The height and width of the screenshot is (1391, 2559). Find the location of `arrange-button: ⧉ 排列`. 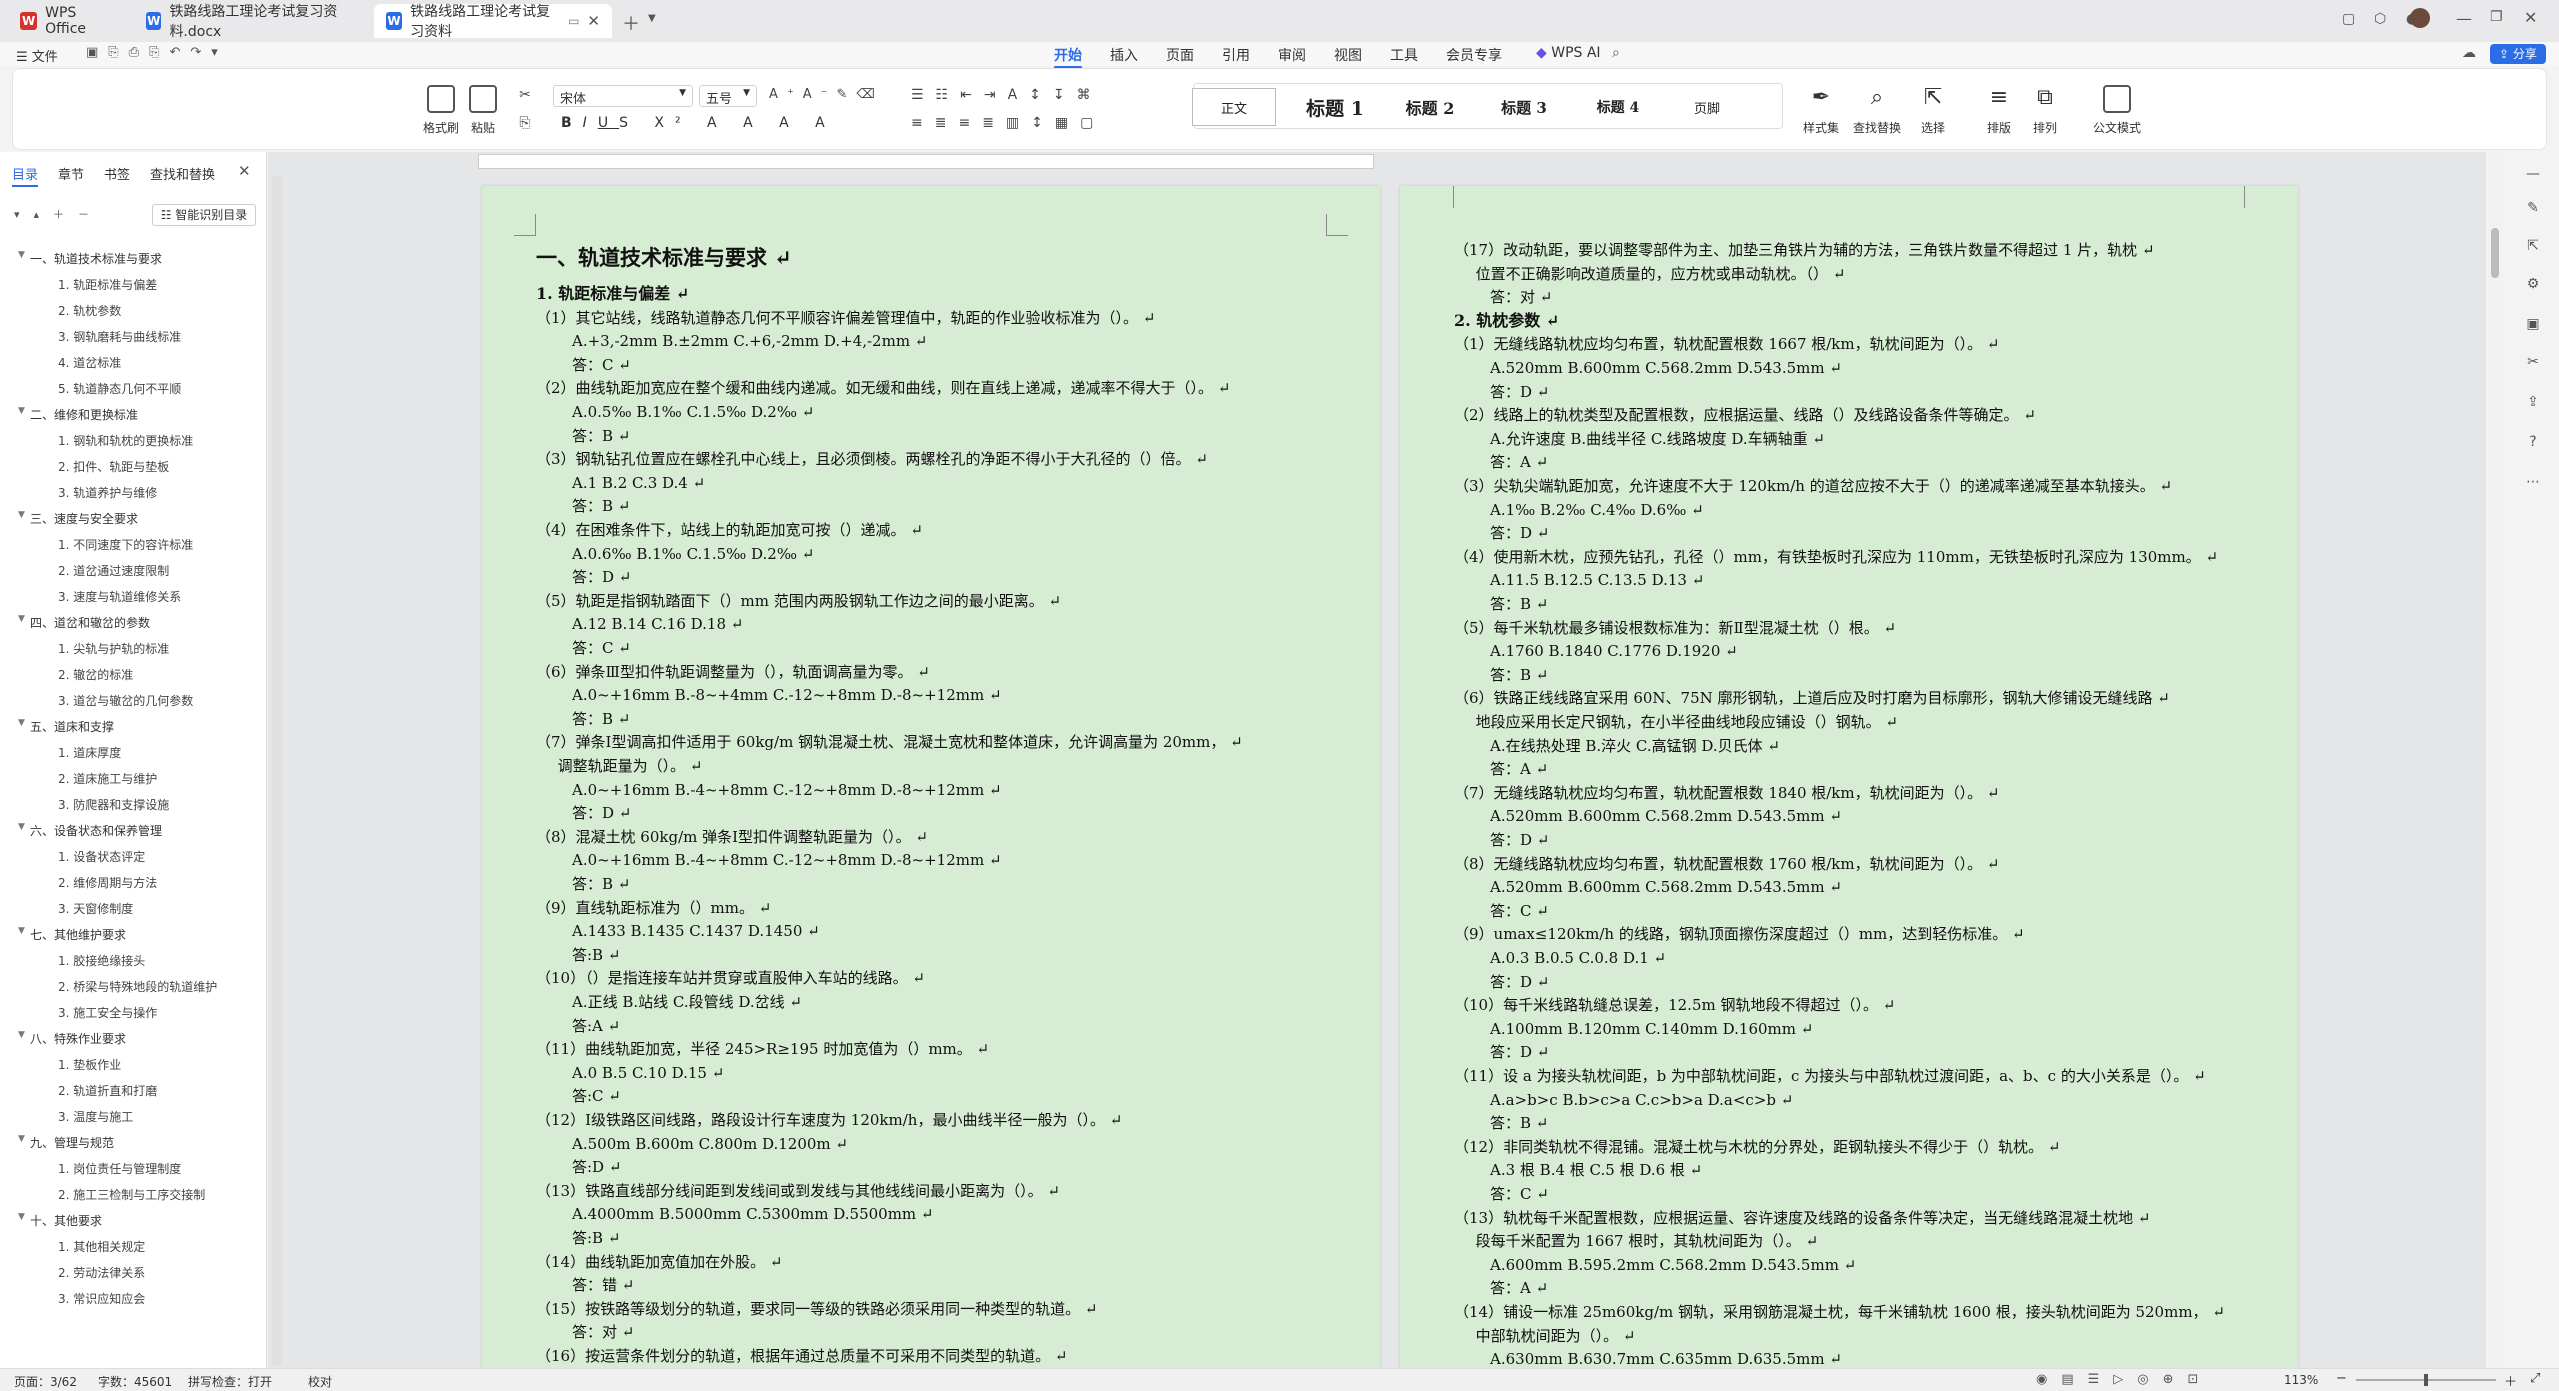

arrange-button: ⧉ 排列 is located at coordinates (2045, 110).